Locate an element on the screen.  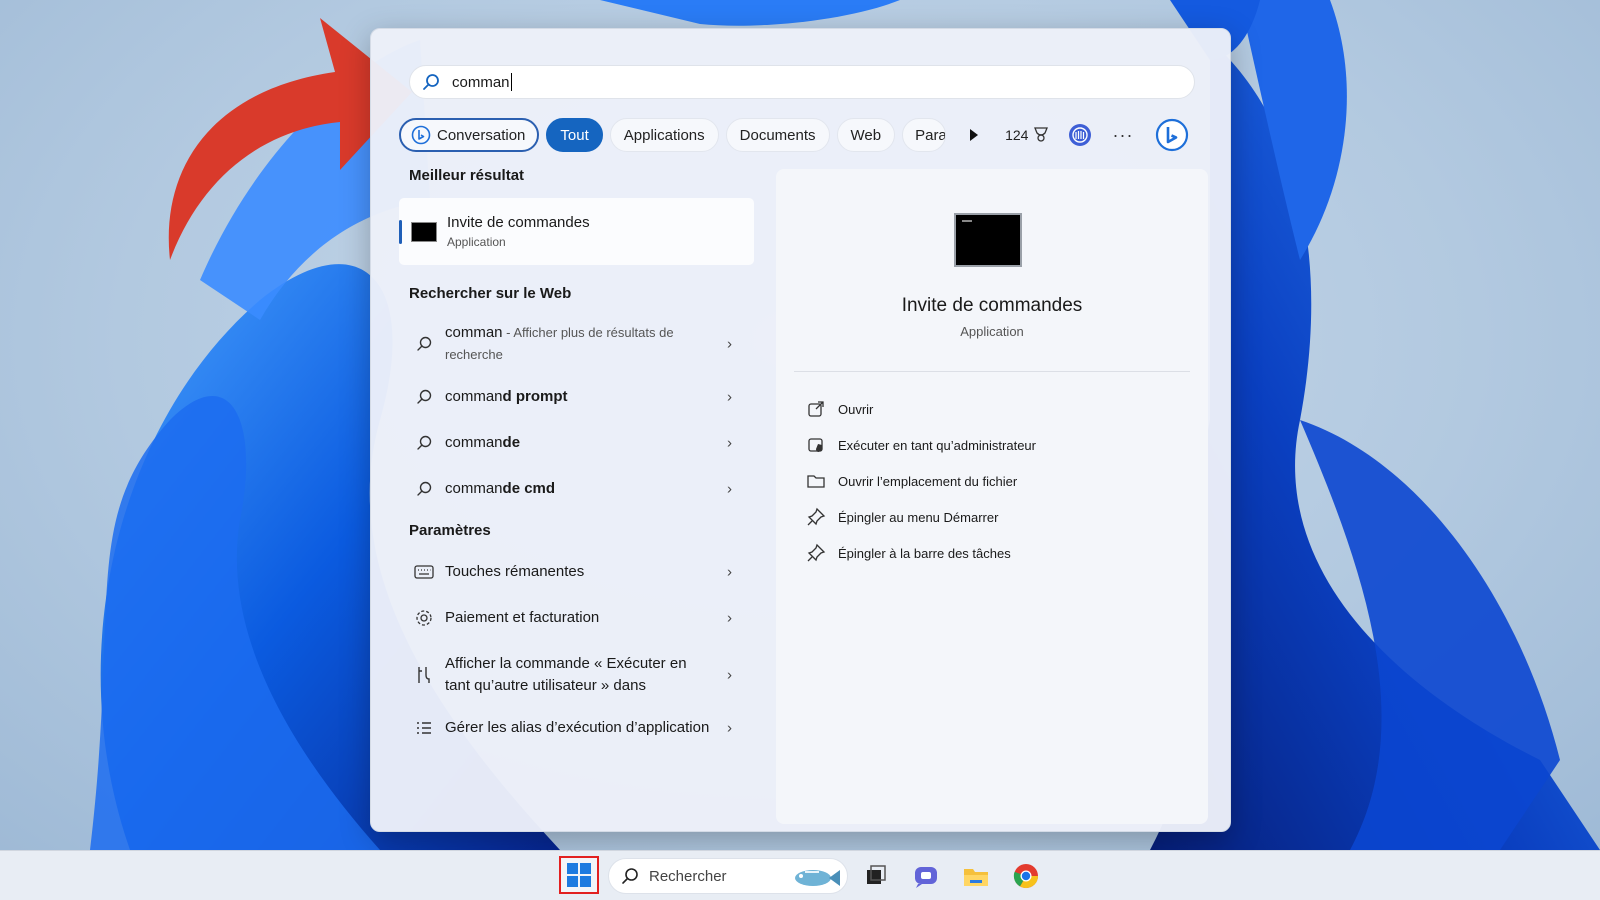
command-prompt-large-icon is located at coordinates (988, 240).